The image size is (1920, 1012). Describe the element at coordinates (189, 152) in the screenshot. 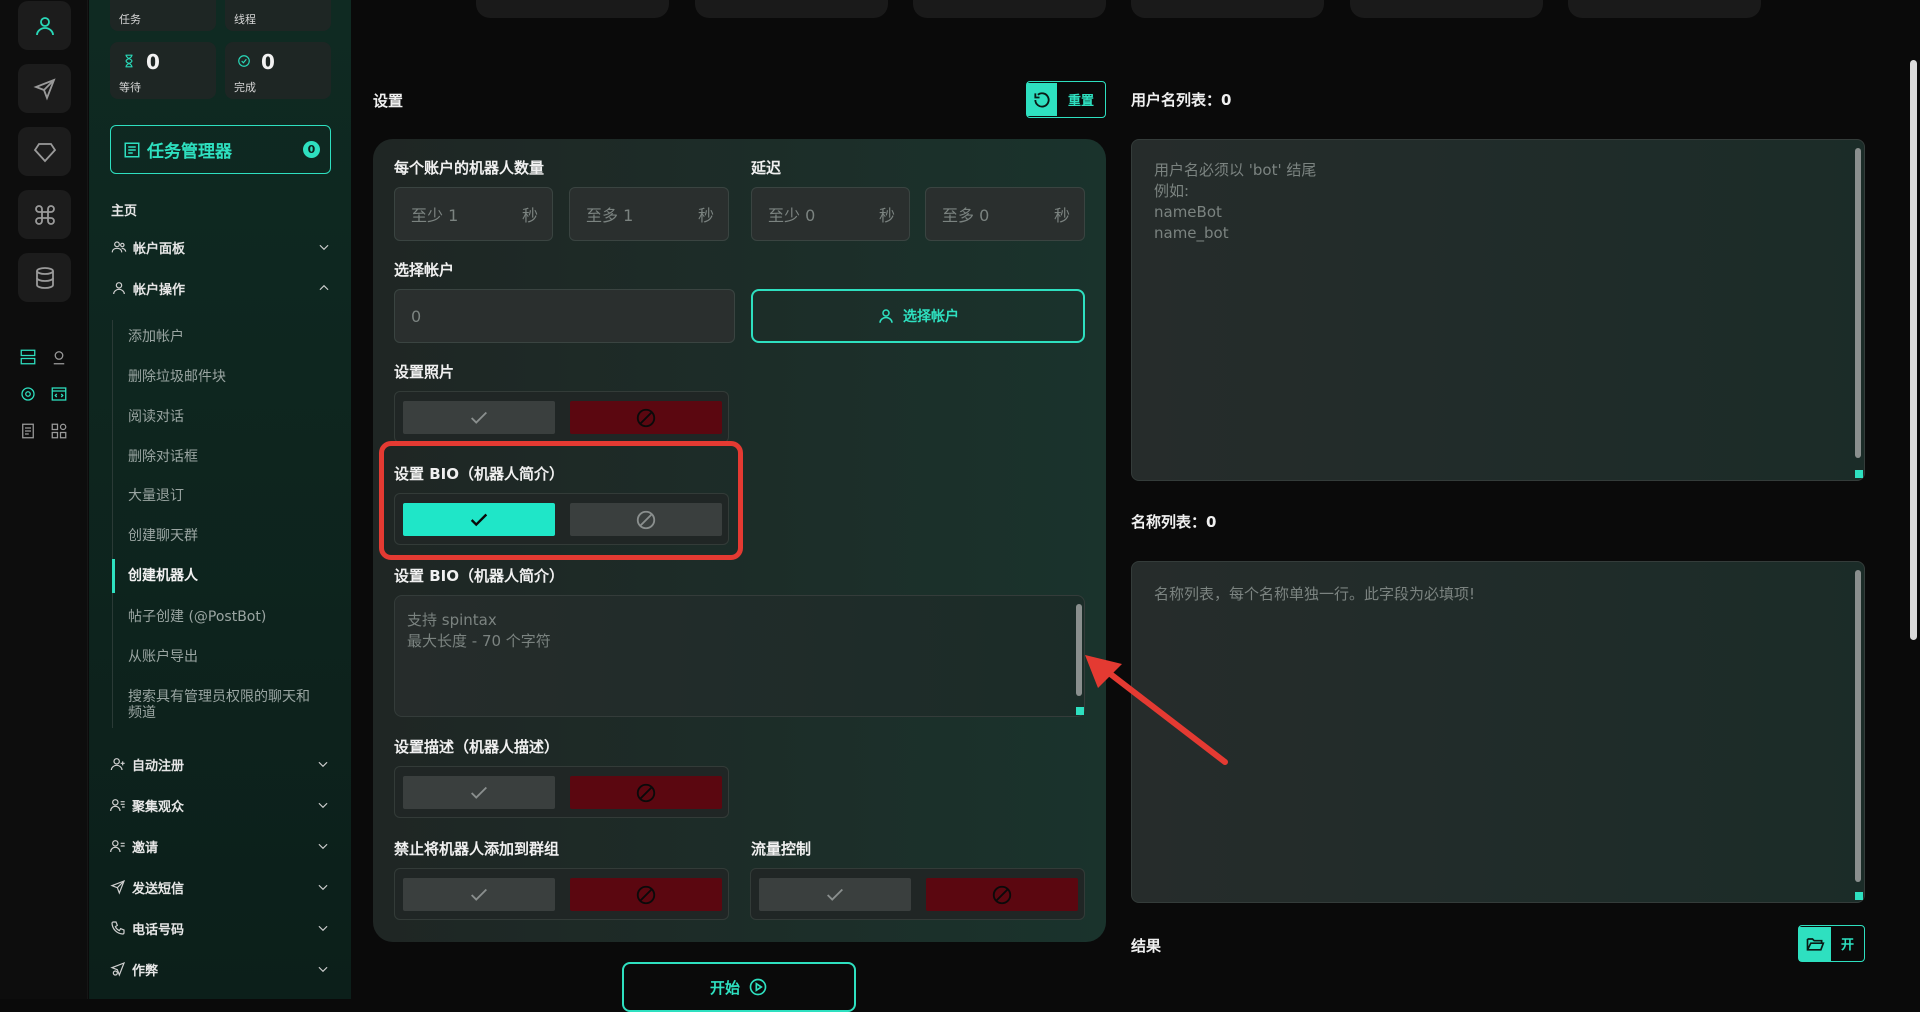

I see `task-manager-label: 任务管理器` at that location.